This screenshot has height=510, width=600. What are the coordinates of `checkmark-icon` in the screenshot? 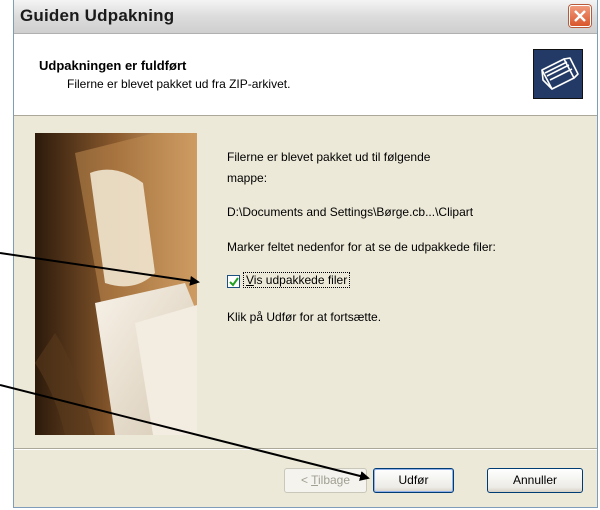 It's located at (234, 282).